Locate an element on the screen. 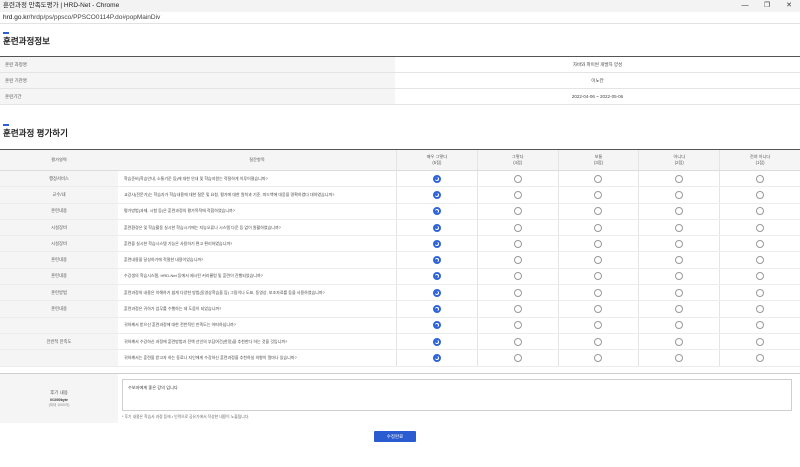 This screenshot has width=800, height=467. submit-button: 수정완료 is located at coordinates (395, 436).